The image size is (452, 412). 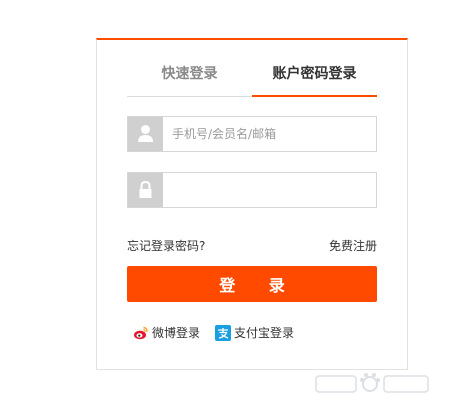 What do you see at coordinates (252, 284) in the screenshot?
I see `login-button: 登 录` at bounding box center [252, 284].